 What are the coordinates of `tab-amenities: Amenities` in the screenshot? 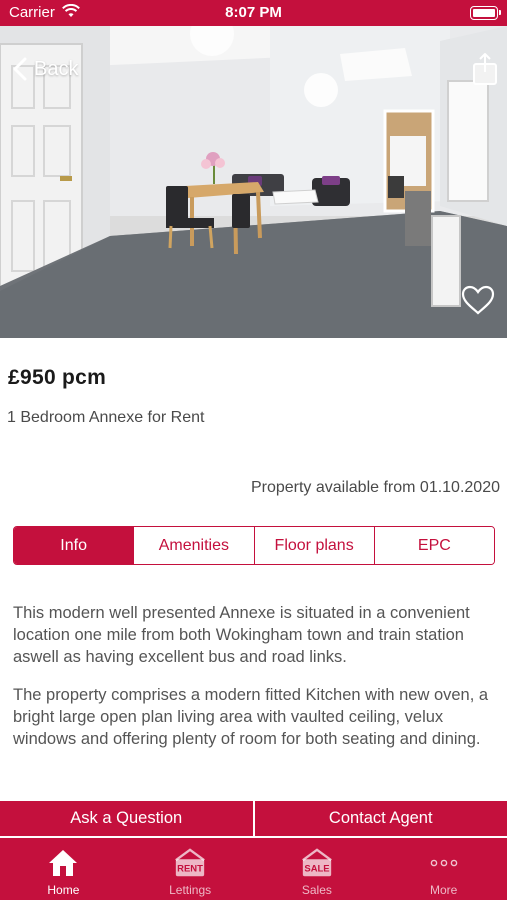 It's located at (194, 545).